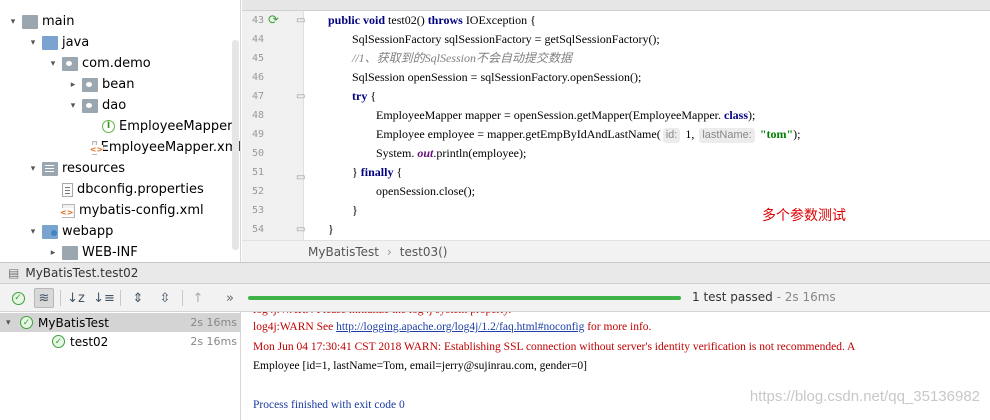 The width and height of the screenshot is (990, 420). I want to click on code-token: //1、获取到的SqlSession不会自动提交数据, so click(462, 58).